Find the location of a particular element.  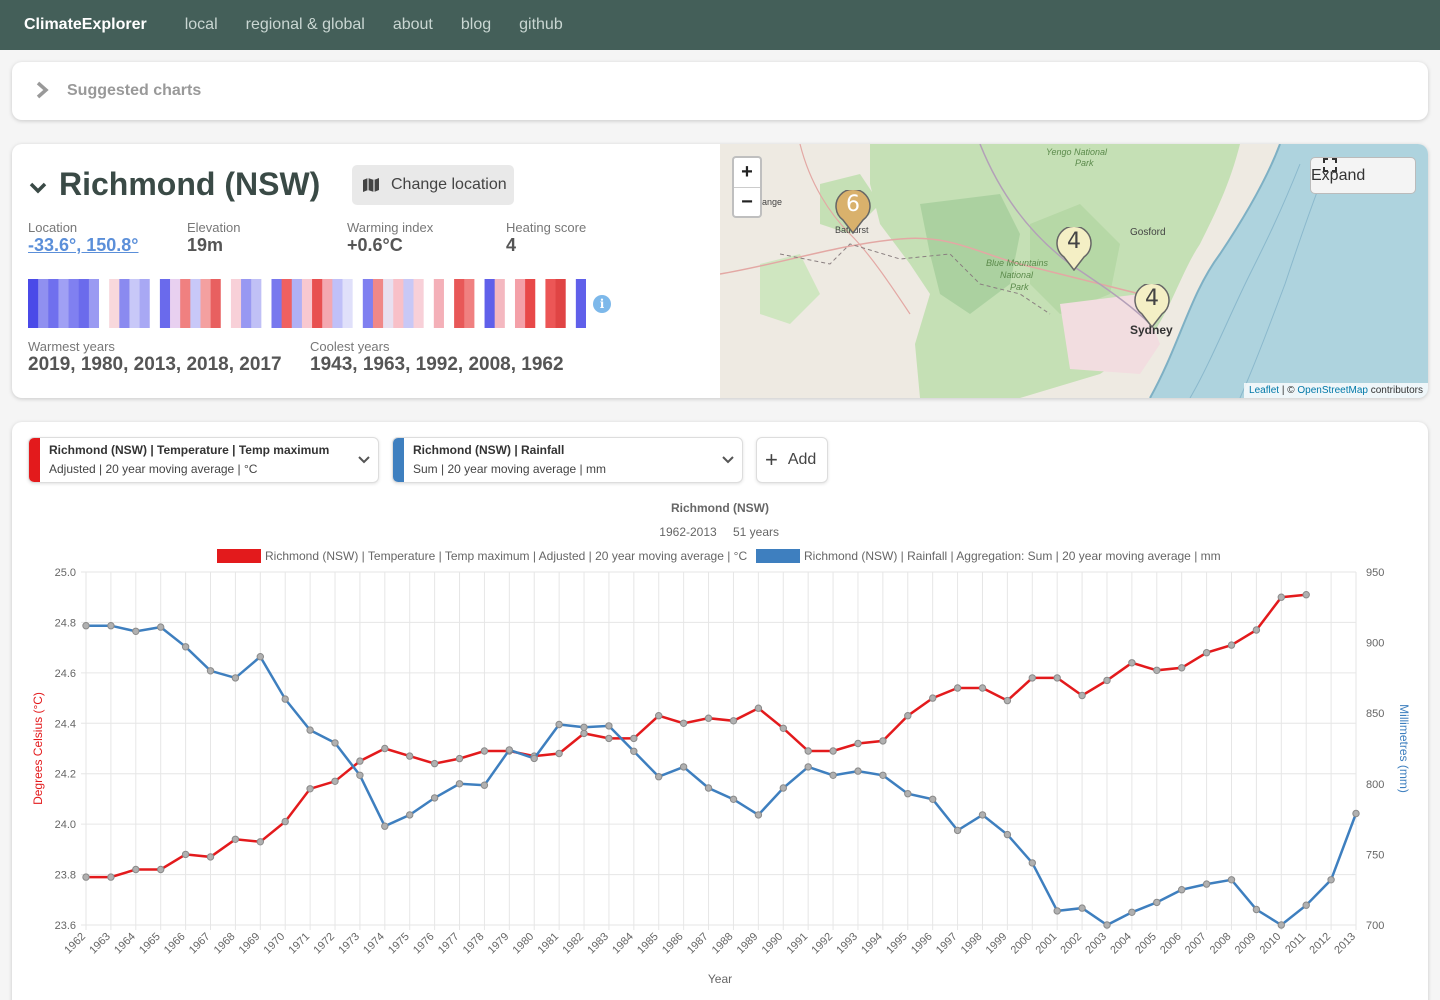

x-tick-label: 2013 is located at coordinates (1345, 944).